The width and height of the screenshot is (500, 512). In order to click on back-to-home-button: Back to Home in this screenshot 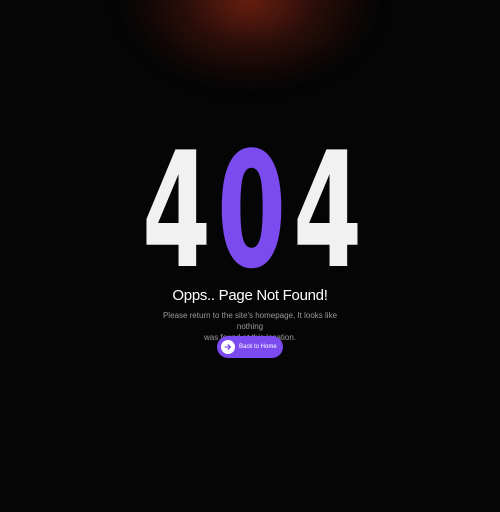, I will do `click(250, 347)`.